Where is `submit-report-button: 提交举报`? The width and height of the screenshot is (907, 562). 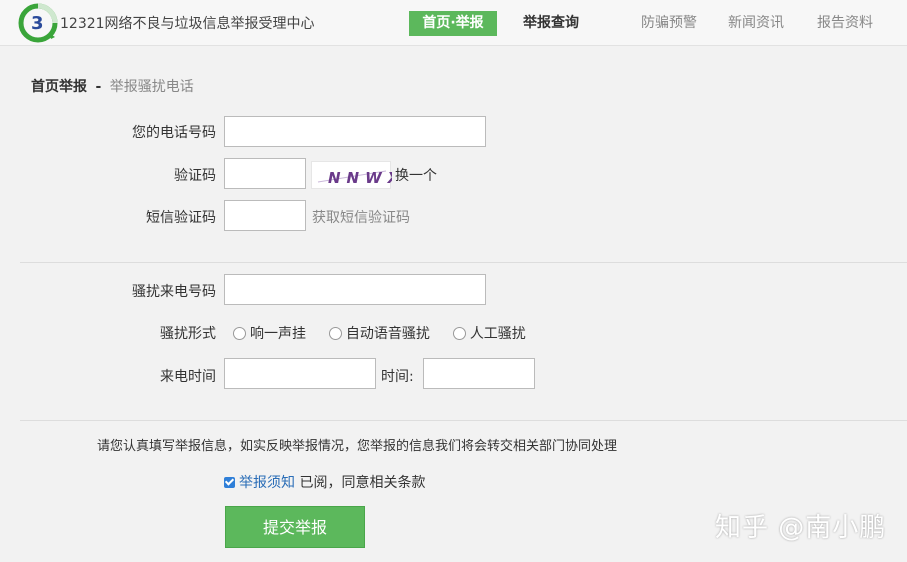
submit-report-button: 提交举报 is located at coordinates (295, 527).